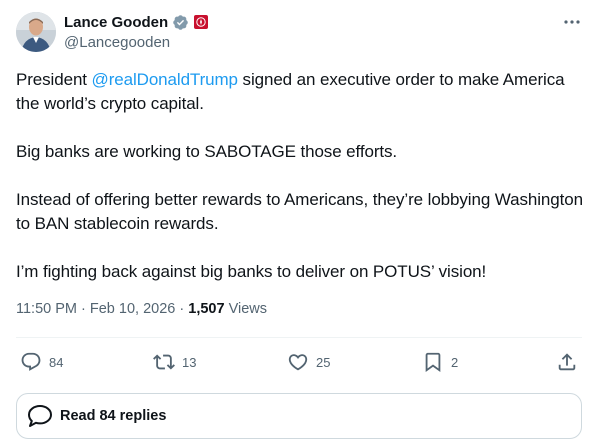  What do you see at coordinates (31, 361) in the screenshot?
I see `reply-icon` at bounding box center [31, 361].